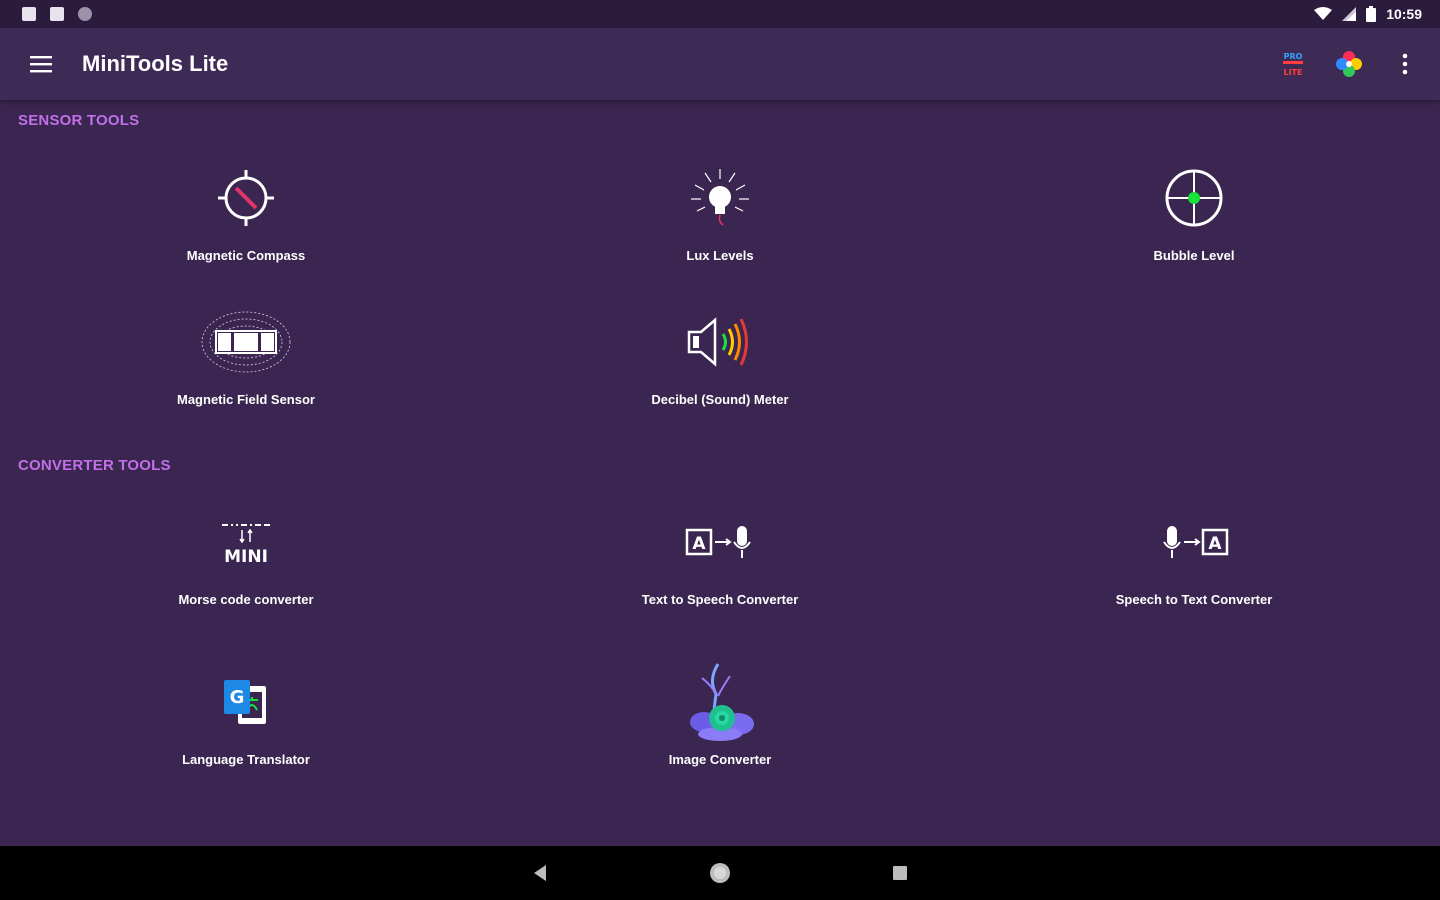 This screenshot has width=1440, height=900. Describe the element at coordinates (720, 759) in the screenshot. I see `tool-label: Image Converter` at that location.